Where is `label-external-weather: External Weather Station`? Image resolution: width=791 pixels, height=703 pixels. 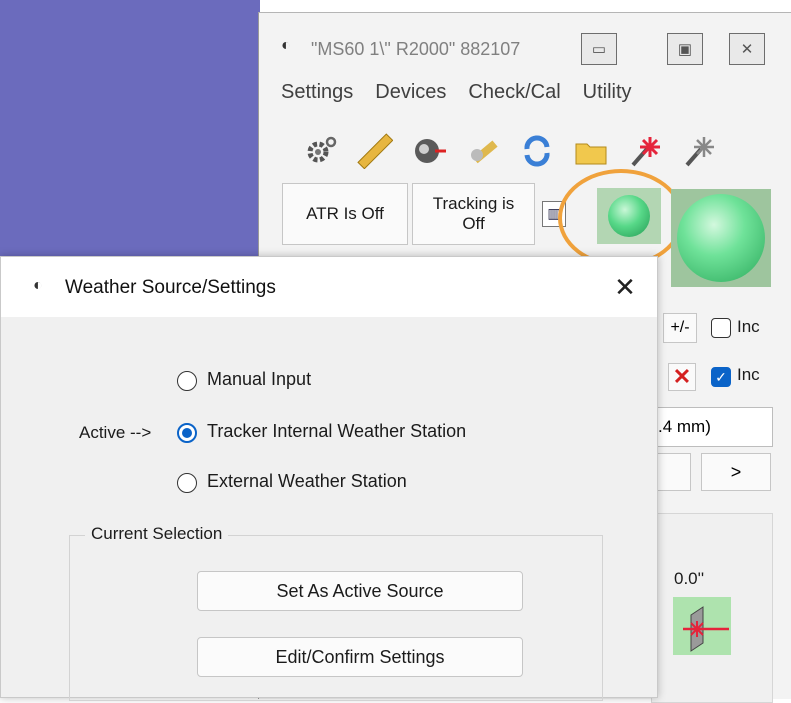 label-external-weather: External Weather Station is located at coordinates (307, 481).